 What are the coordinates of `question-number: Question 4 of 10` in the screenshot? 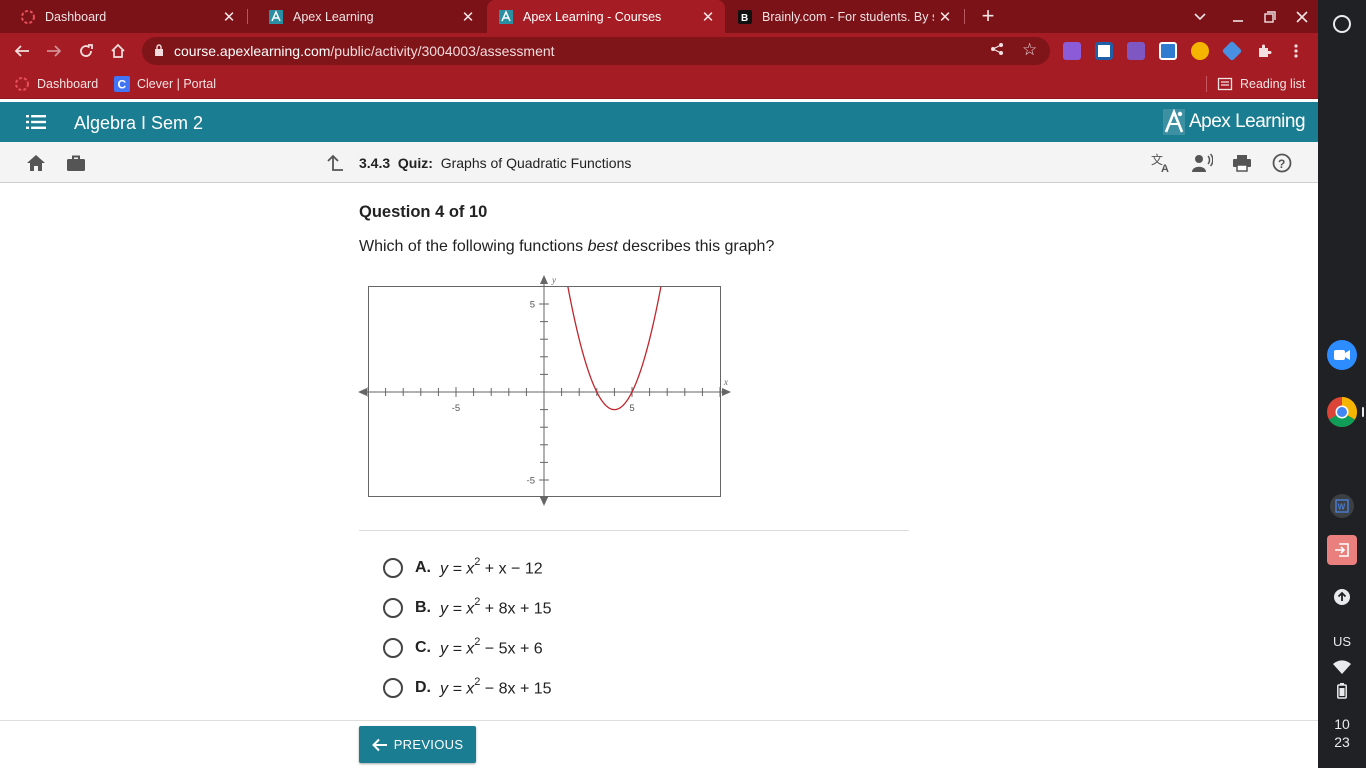 It's located at (423, 212).